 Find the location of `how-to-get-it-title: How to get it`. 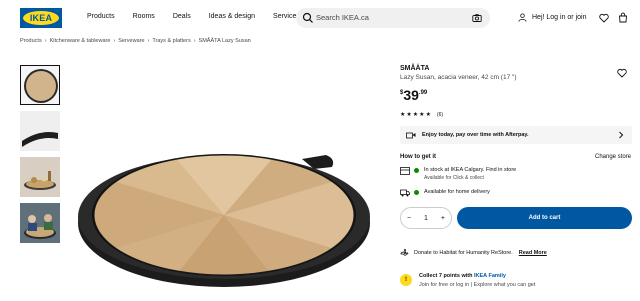

how-to-get-it-title: How to get it is located at coordinates (418, 157).